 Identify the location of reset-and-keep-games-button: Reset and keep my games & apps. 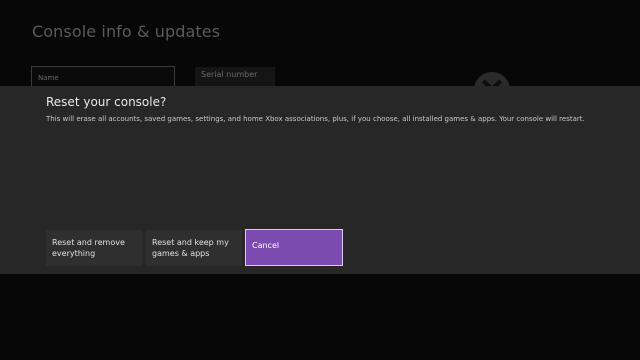
(194, 248).